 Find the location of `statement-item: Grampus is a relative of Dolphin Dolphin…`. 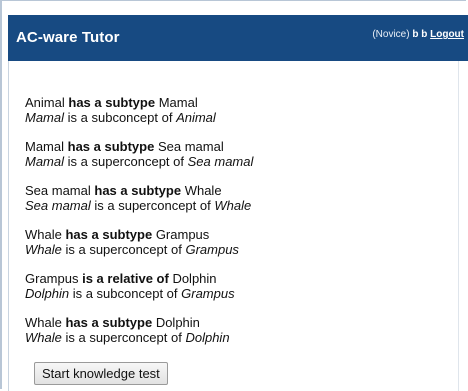

statement-item: Grampus is a relative of Dolphin Dolphin… is located at coordinates (235, 286).